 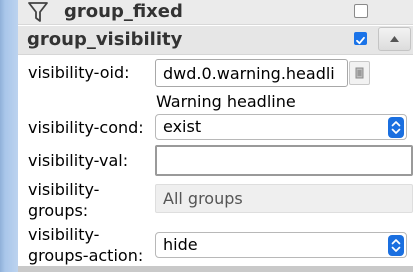 I want to click on group-visibility-checkbox, so click(x=360, y=38).